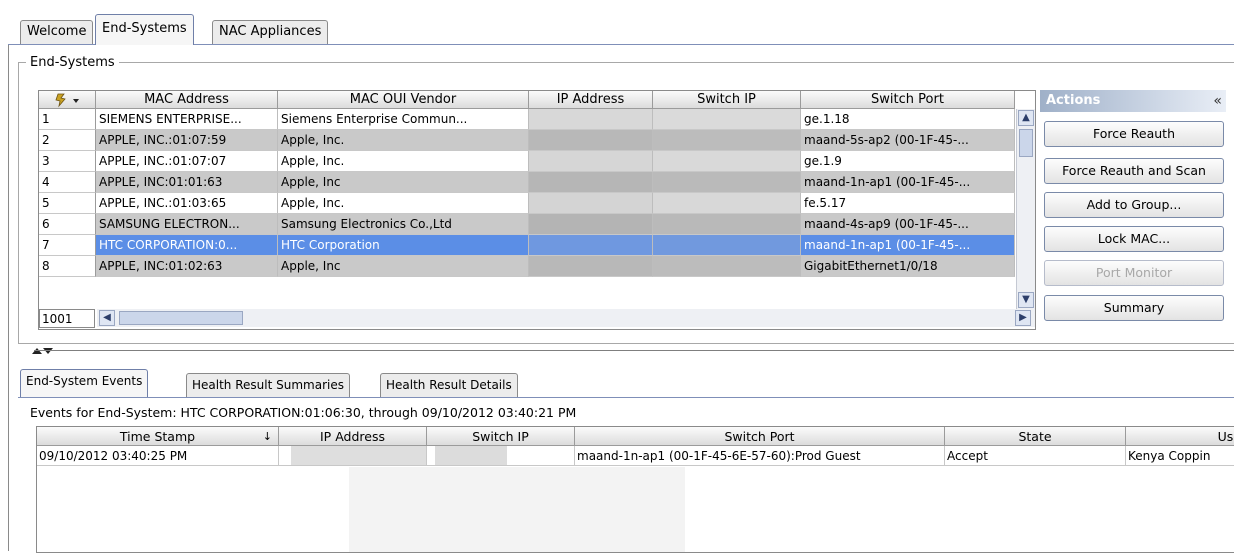 This screenshot has height=553, width=1234. I want to click on force-reauth-button: Force Reauth, so click(1134, 134).